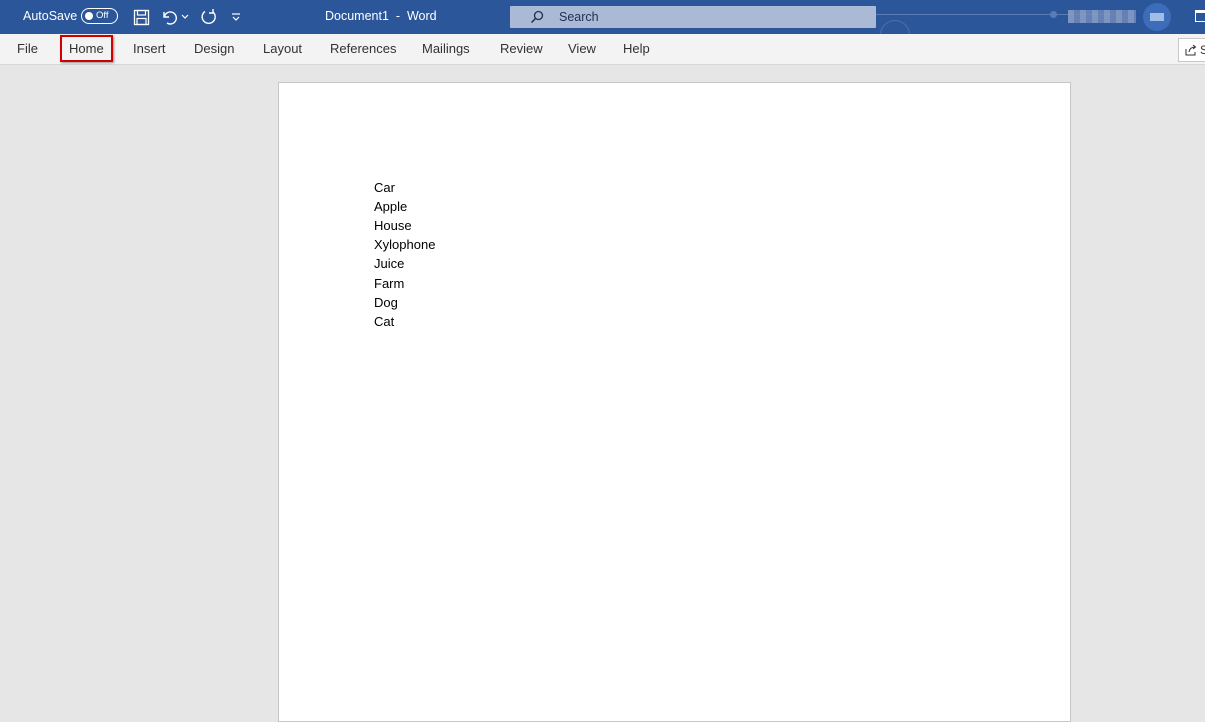 The image size is (1205, 722). What do you see at coordinates (50, 16) in the screenshot?
I see `autosave-label: AutoSave` at bounding box center [50, 16].